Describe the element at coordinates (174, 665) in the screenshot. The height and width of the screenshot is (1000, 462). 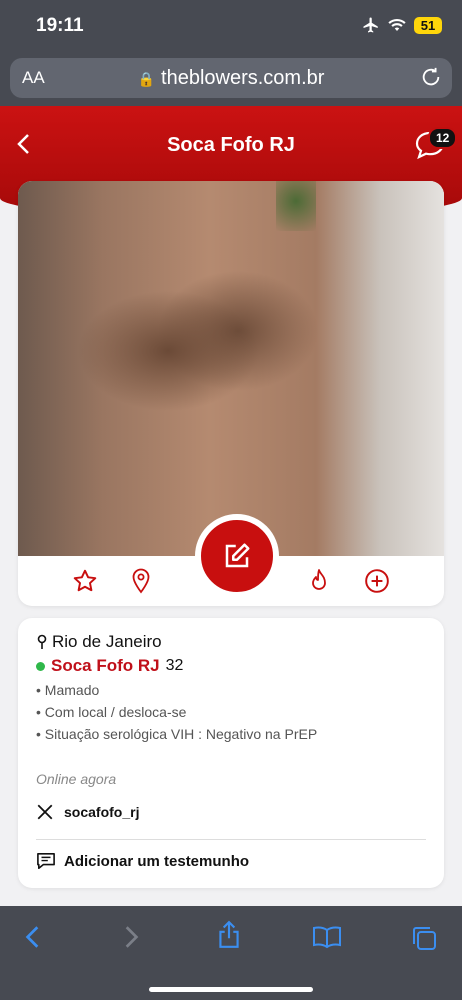
I see `age: 32` at that location.